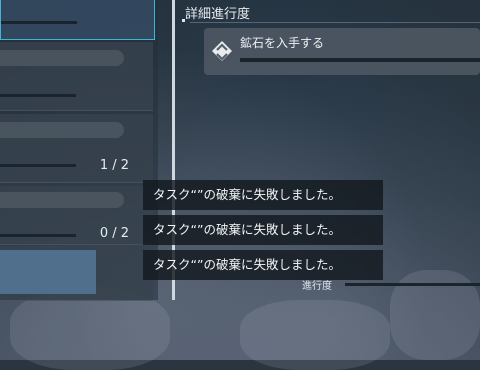  Describe the element at coordinates (282, 43) in the screenshot. I see `objective-label: 鉱石を入手する` at that location.